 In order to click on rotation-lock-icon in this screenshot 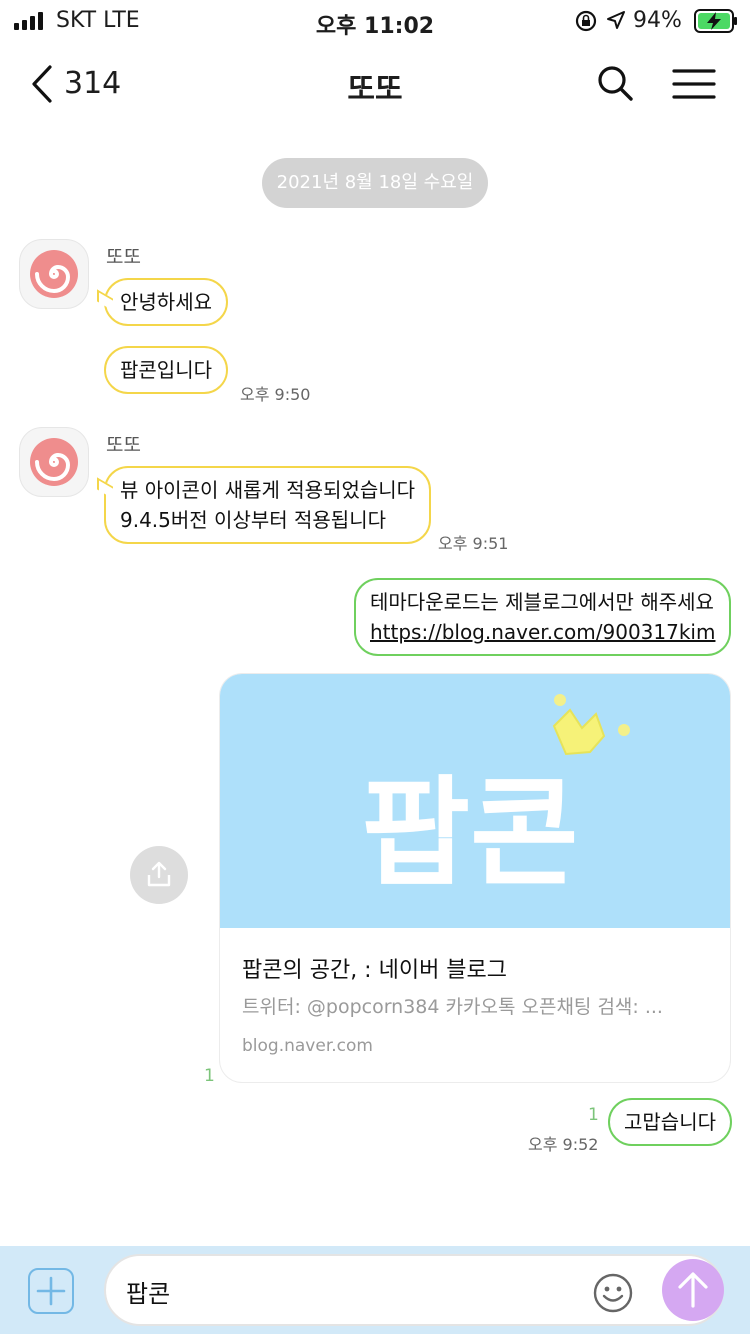, I will do `click(586, 21)`.